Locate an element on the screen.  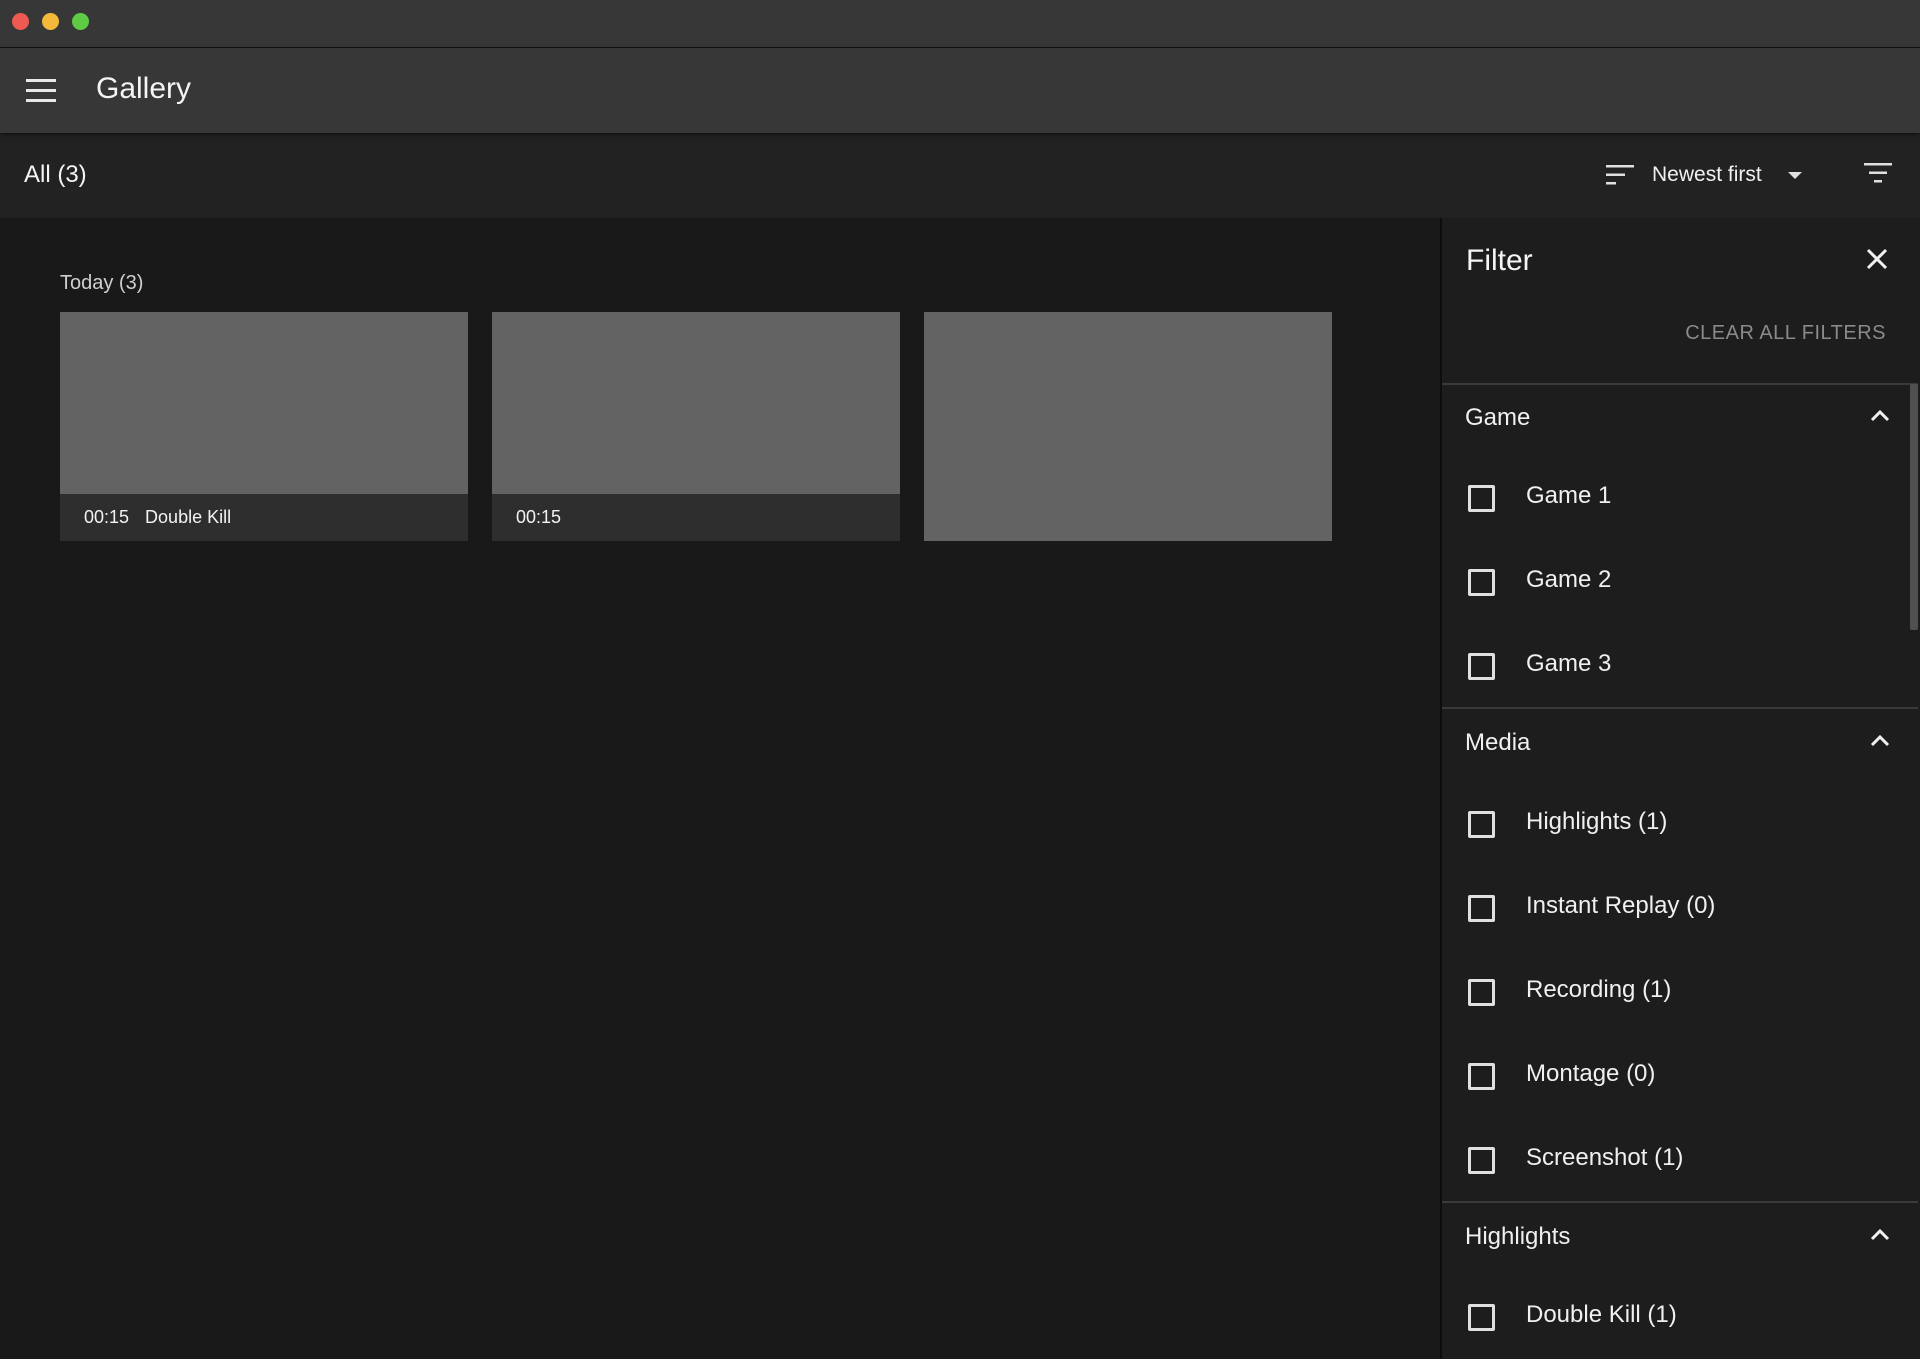
filter-option-game-2: Game 2 is located at coordinates (1677, 581).